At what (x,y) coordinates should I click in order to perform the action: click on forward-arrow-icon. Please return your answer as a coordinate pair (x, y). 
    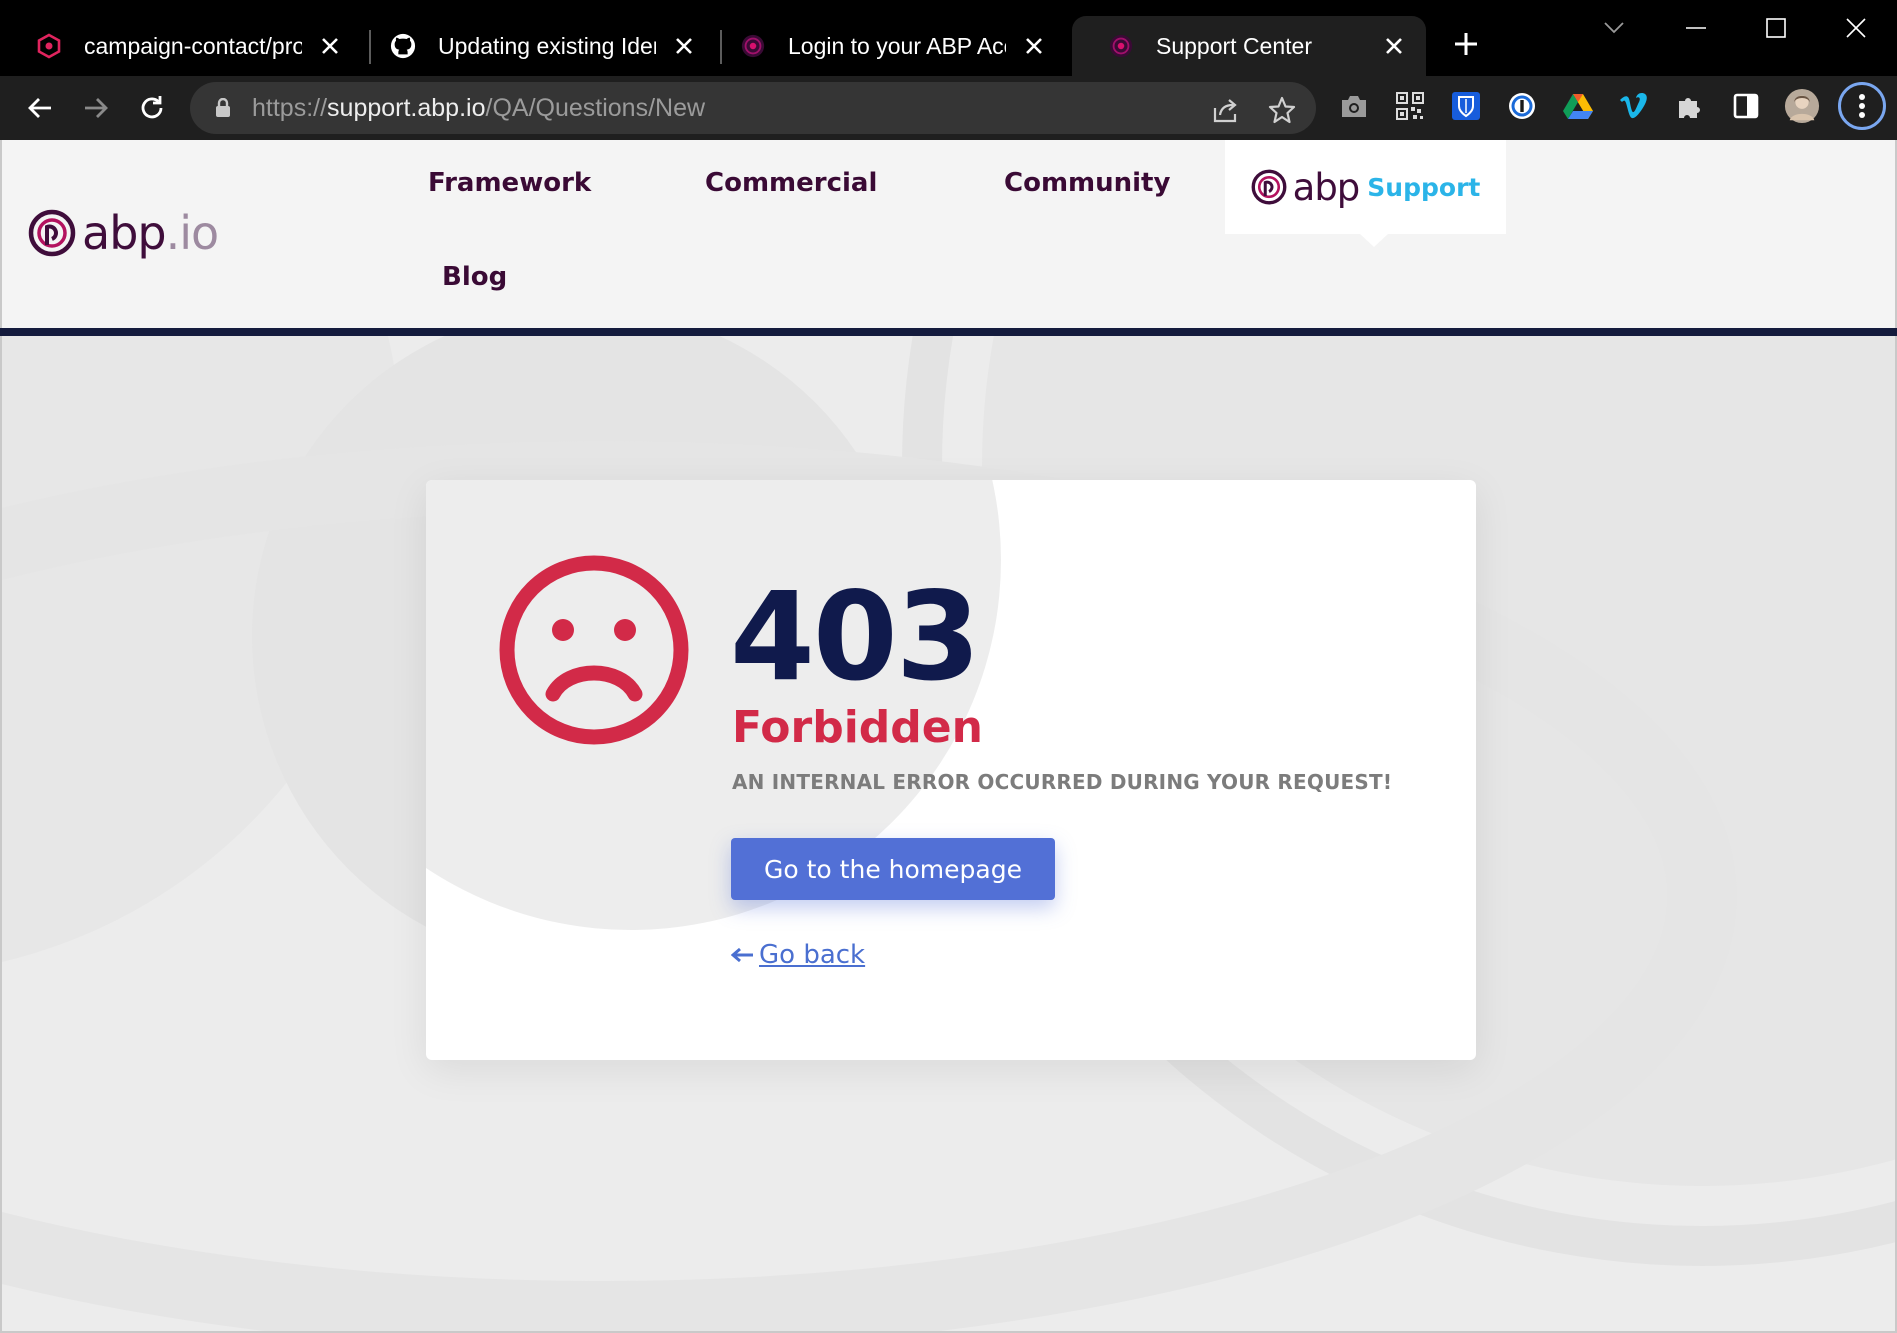
    Looking at the image, I should click on (96, 108).